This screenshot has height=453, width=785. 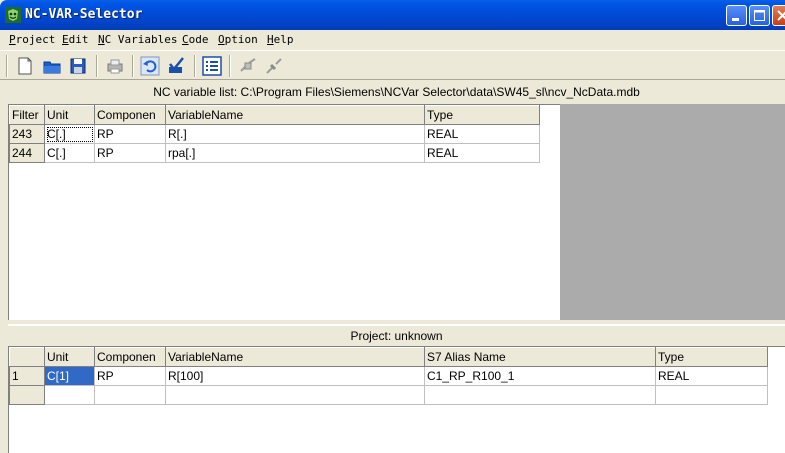 I want to click on row-filter-cell: 243, so click(x=27, y=134).